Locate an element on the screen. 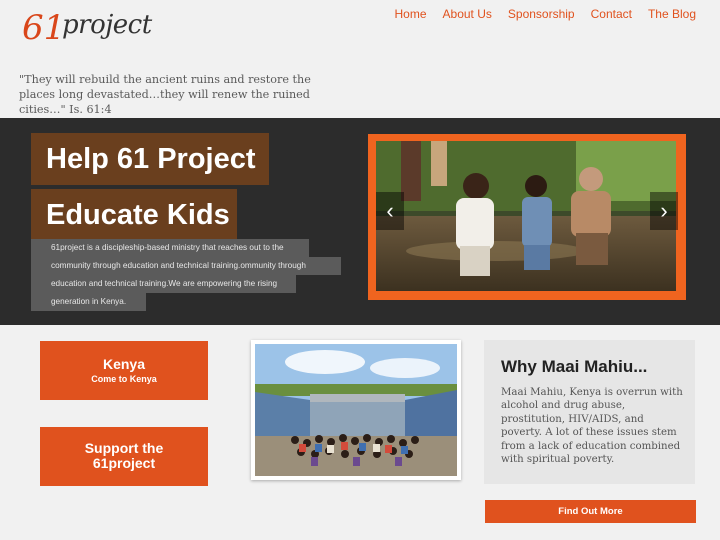 The height and width of the screenshot is (540, 720). logo-number: 61 is located at coordinates (44, 28).